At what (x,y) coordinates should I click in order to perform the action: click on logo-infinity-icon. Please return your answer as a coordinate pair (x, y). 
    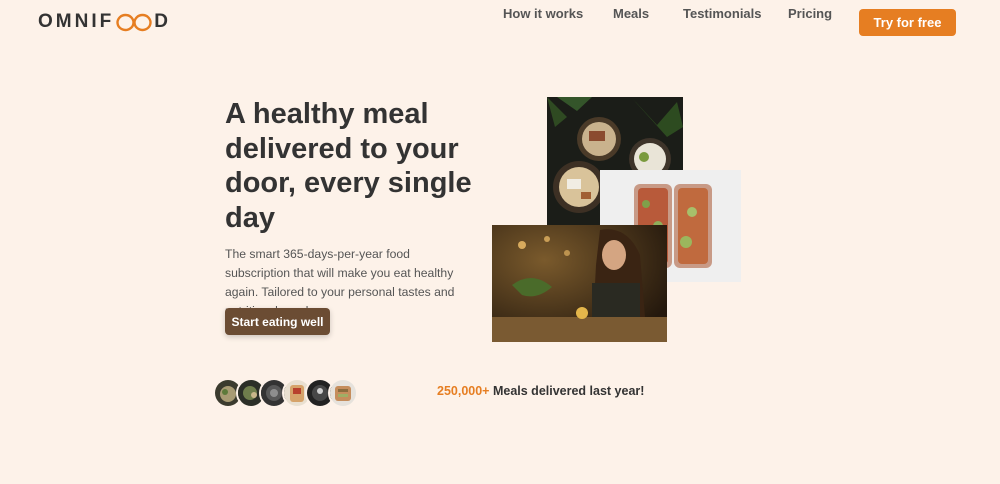
    Looking at the image, I should click on (134, 22).